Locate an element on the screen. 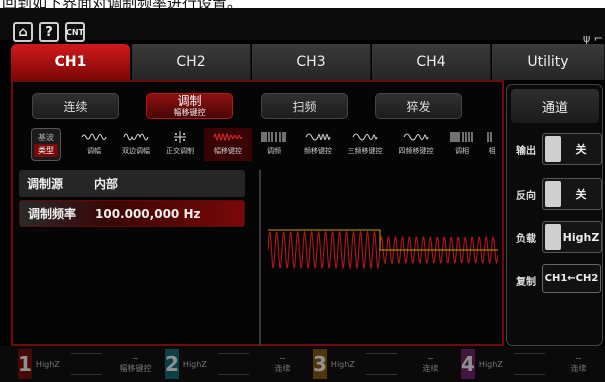 The height and width of the screenshot is (382, 605). modtype-label: 双边调幅 is located at coordinates (136, 151).